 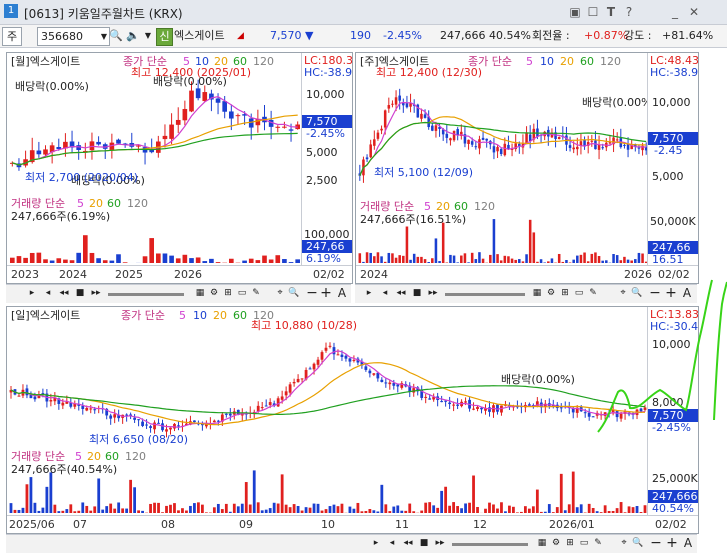 I want to click on weekly-hc: HC:-38.9, so click(x=674, y=72).